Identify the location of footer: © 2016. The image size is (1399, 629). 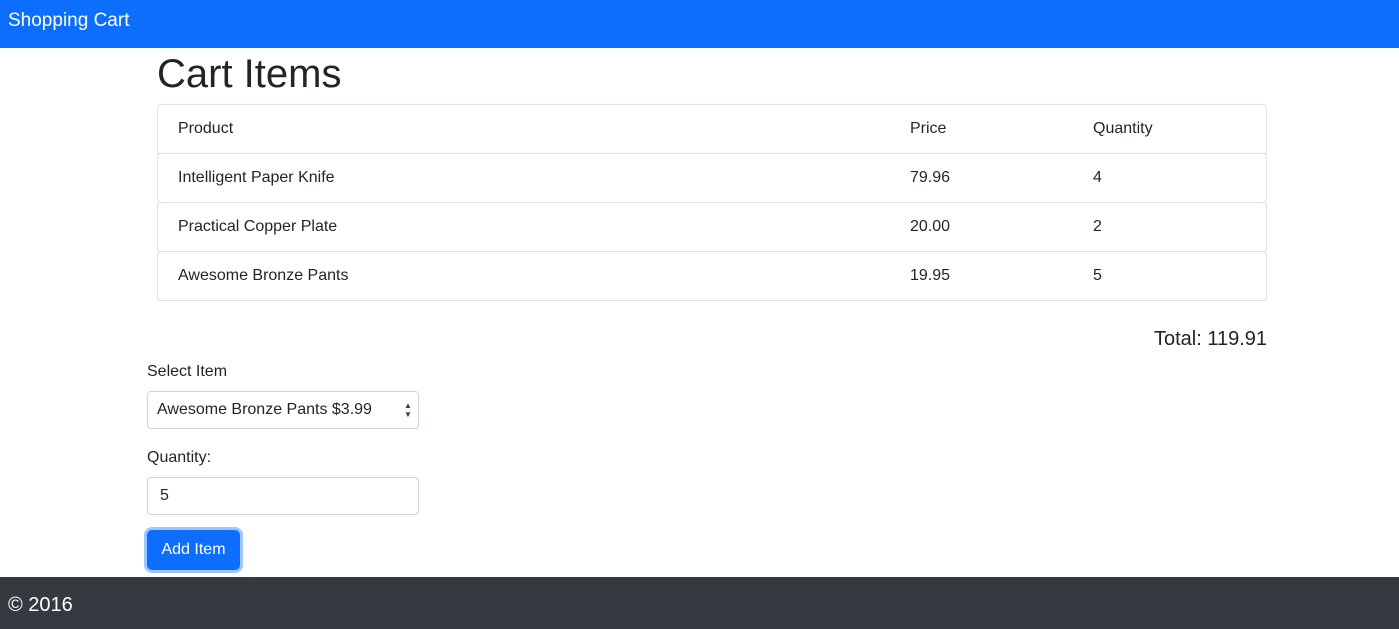
(699, 603).